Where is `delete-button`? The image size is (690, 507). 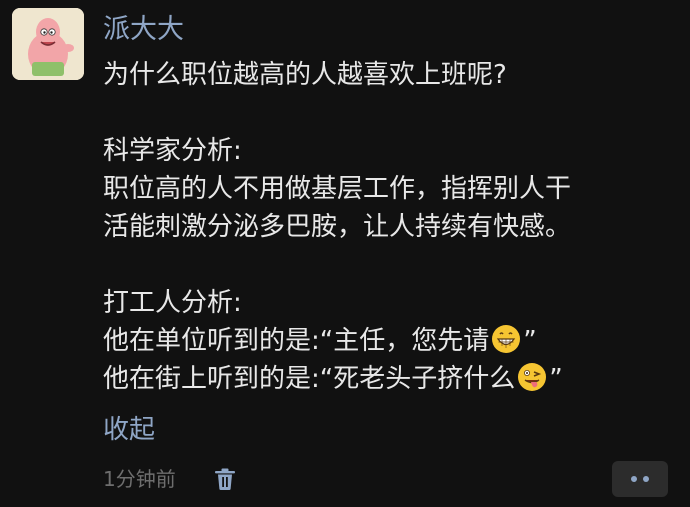 delete-button is located at coordinates (225, 479).